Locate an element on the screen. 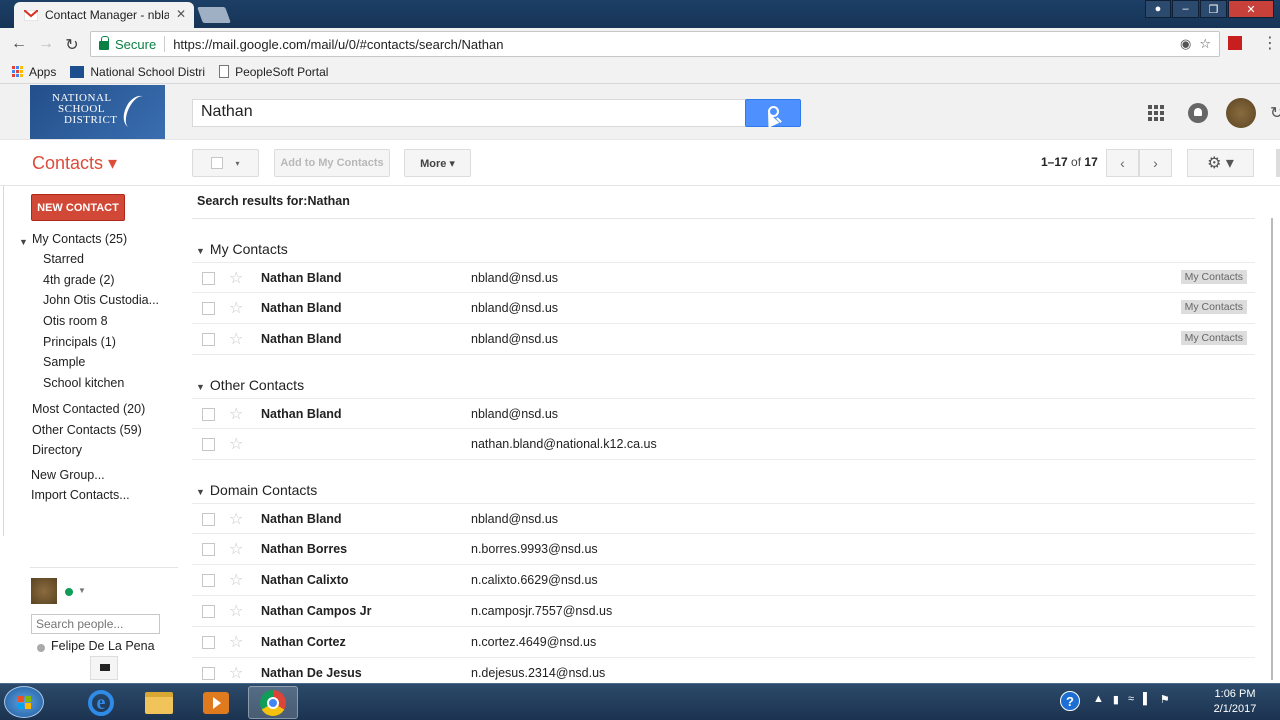 This screenshot has height=720, width=1280. online-status-icon is located at coordinates (69, 592).